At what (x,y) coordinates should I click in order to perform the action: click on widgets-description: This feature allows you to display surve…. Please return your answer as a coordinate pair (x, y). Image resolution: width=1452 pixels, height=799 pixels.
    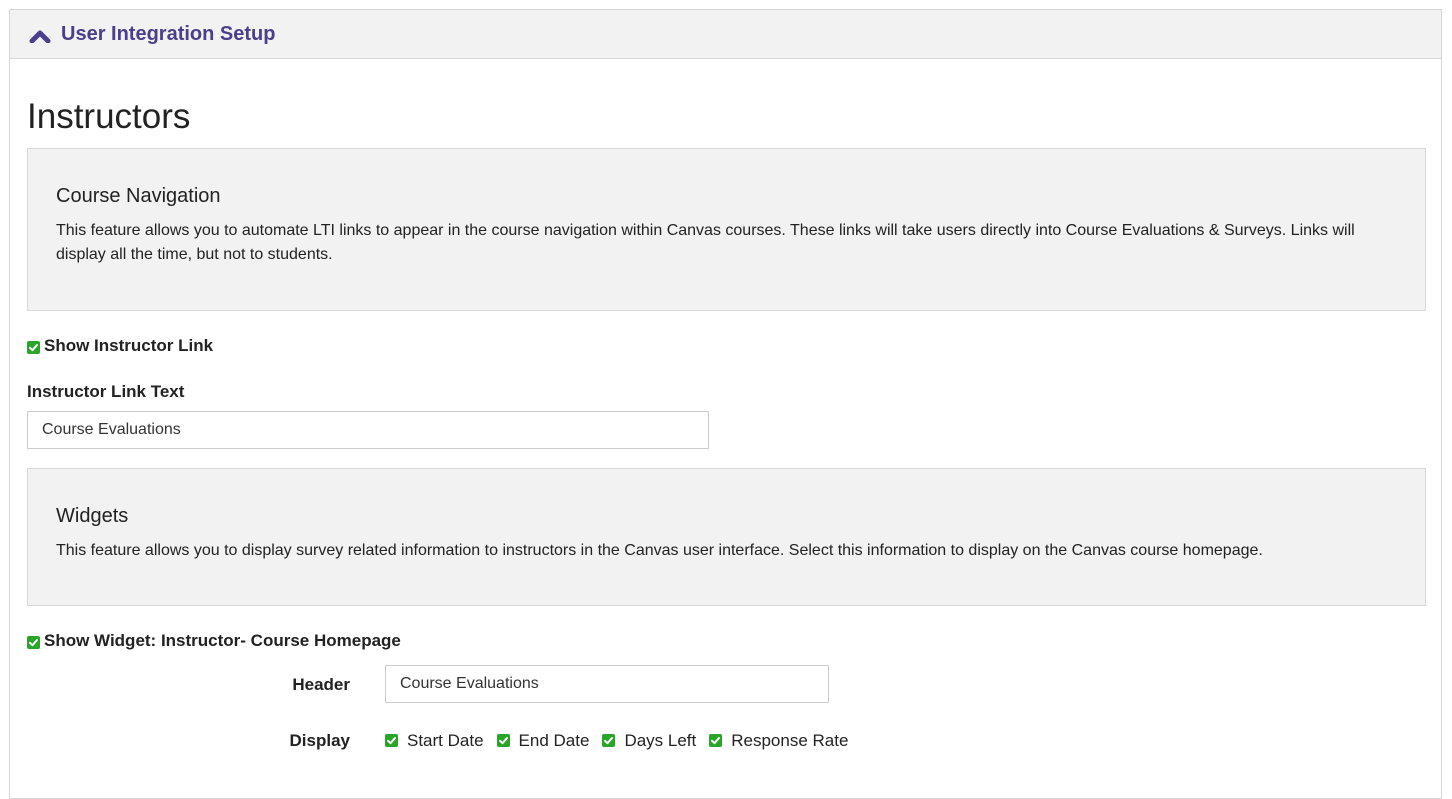
    Looking at the image, I should click on (726, 551).